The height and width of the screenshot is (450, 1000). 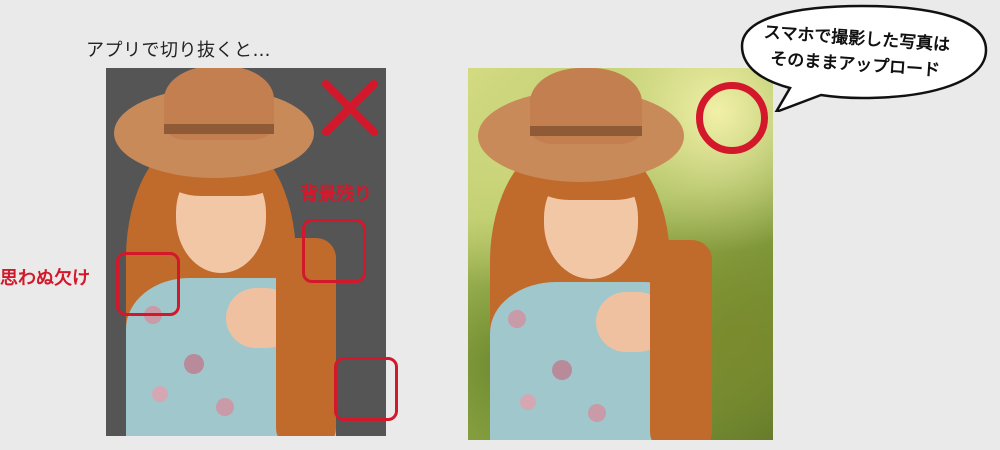 What do you see at coordinates (336, 194) in the screenshot?
I see `background-remaining-label: 背景残り` at bounding box center [336, 194].